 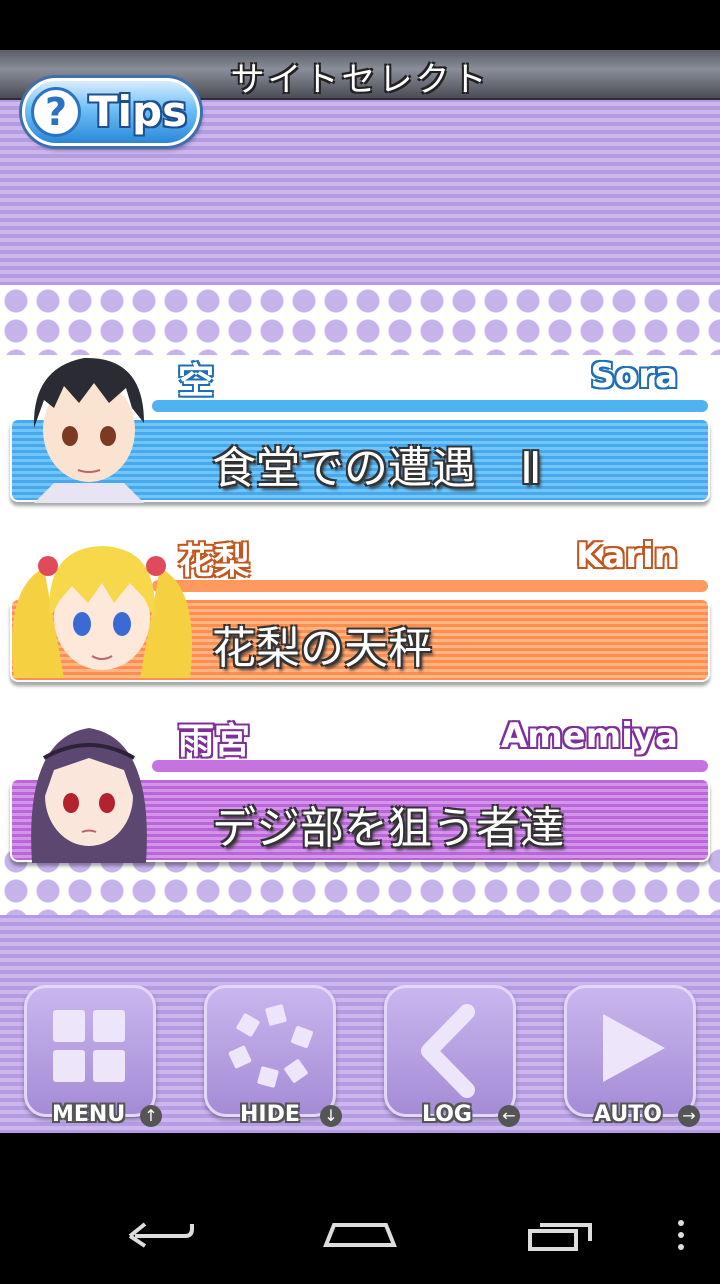 I want to click on navigation-bar, so click(x=360, y=1206).